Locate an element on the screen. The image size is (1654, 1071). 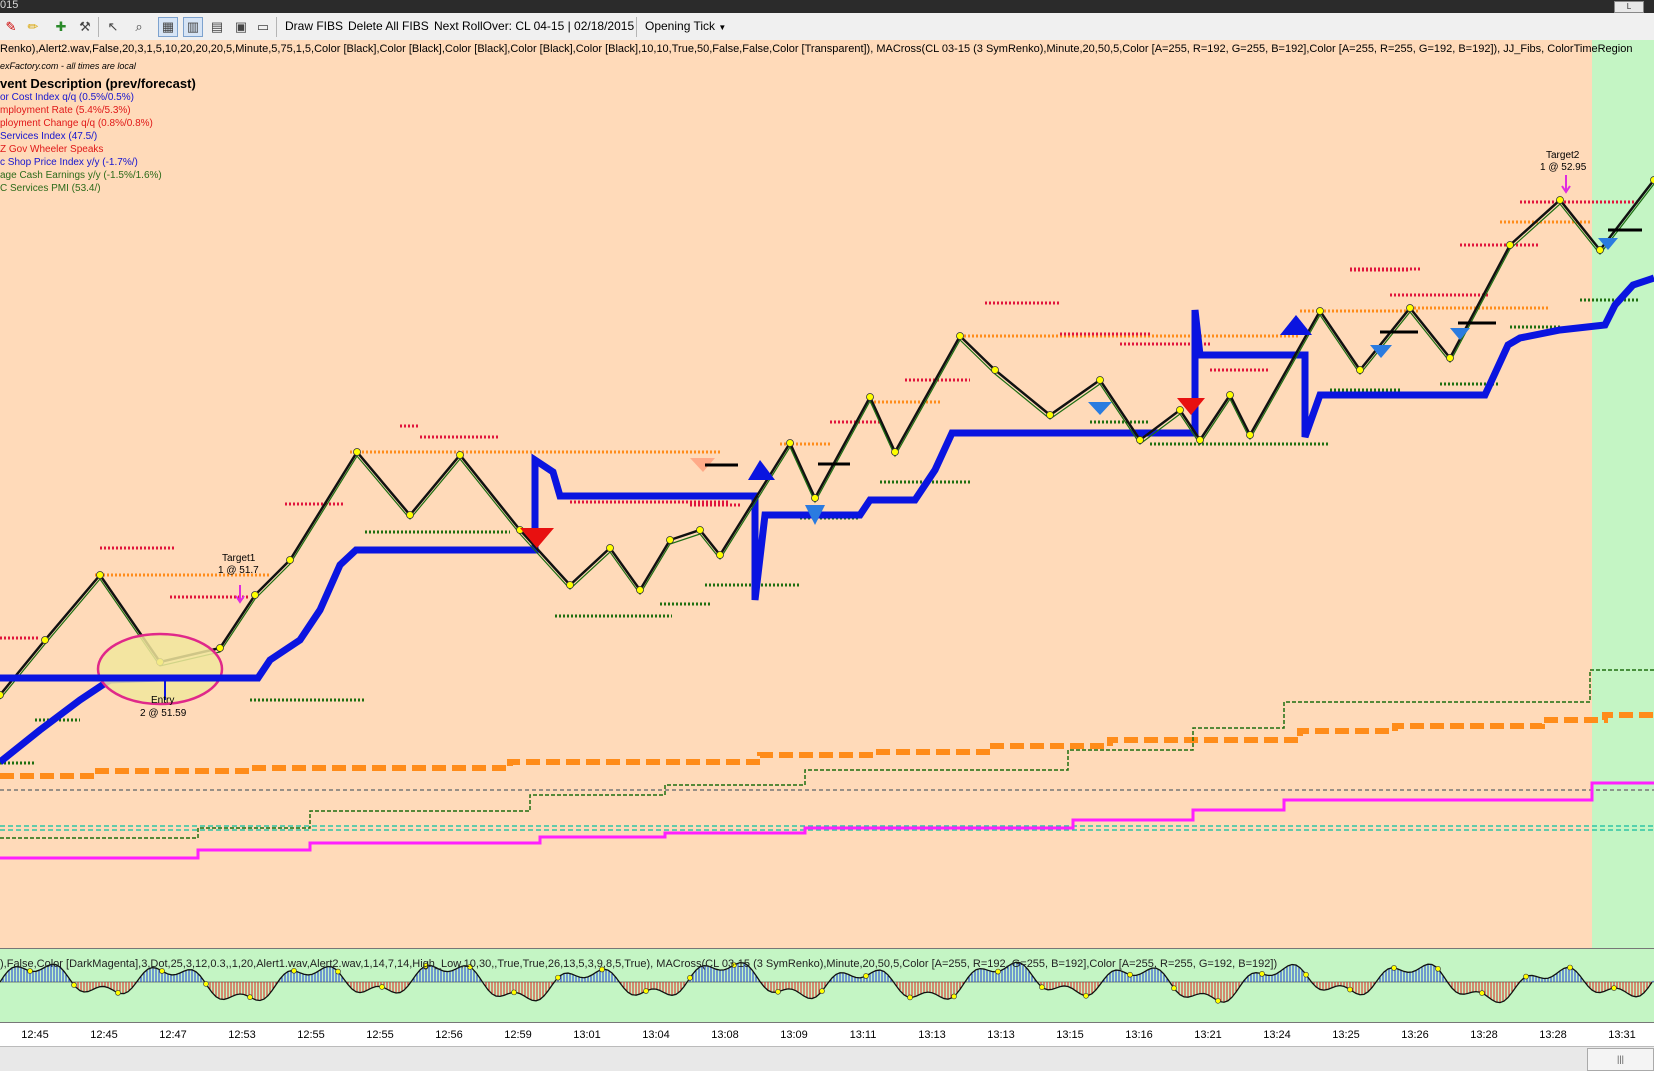
draw-fibs-button: Draw FIBS is located at coordinates (314, 26).